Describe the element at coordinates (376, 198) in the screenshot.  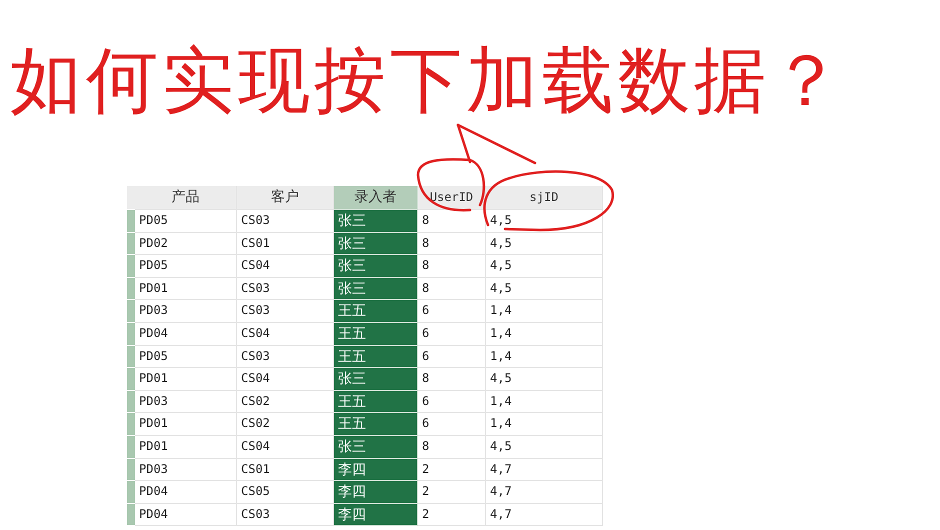
I see `column-header: 录入者` at that location.